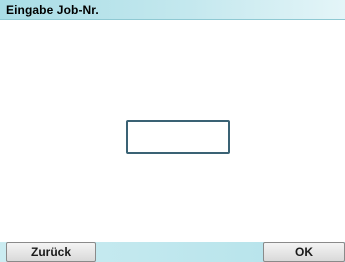 The height and width of the screenshot is (262, 345). What do you see at coordinates (51, 252) in the screenshot?
I see `back-button: Zurück` at bounding box center [51, 252].